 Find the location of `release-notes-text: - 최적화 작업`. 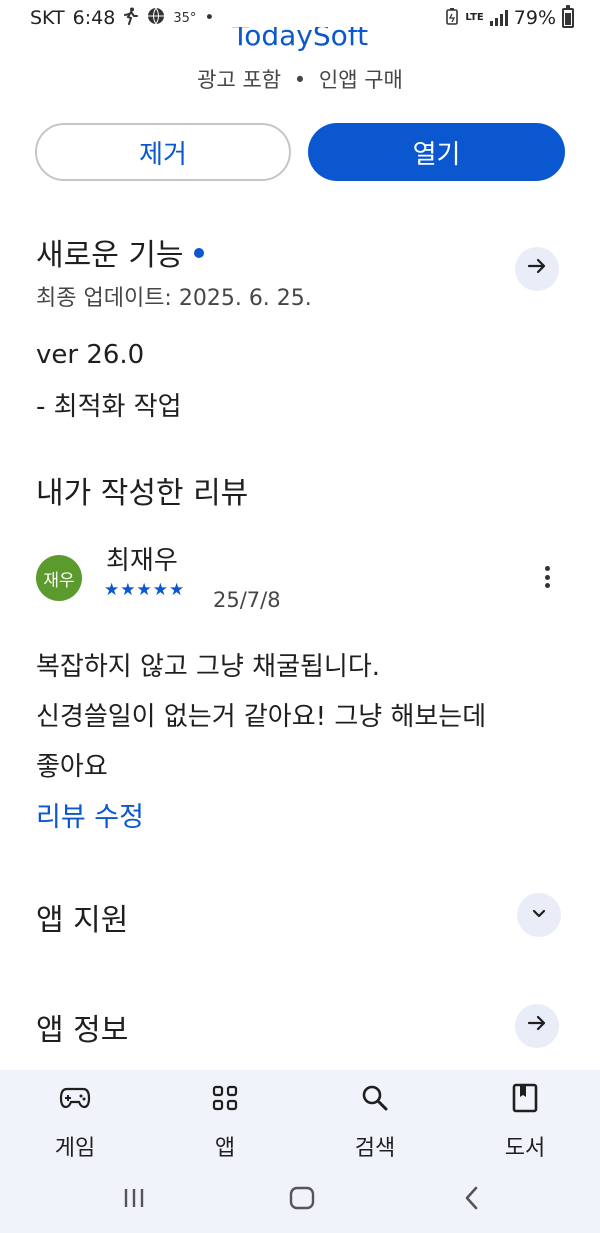

release-notes-text: - 최적화 작업 is located at coordinates (109, 407).